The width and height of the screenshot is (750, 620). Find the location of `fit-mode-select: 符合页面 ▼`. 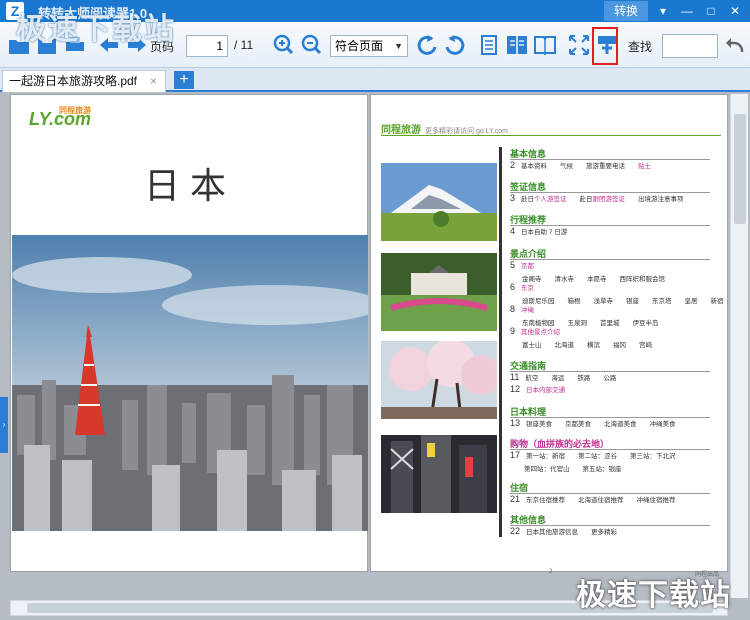

fit-mode-select: 符合页面 ▼ is located at coordinates (369, 46).